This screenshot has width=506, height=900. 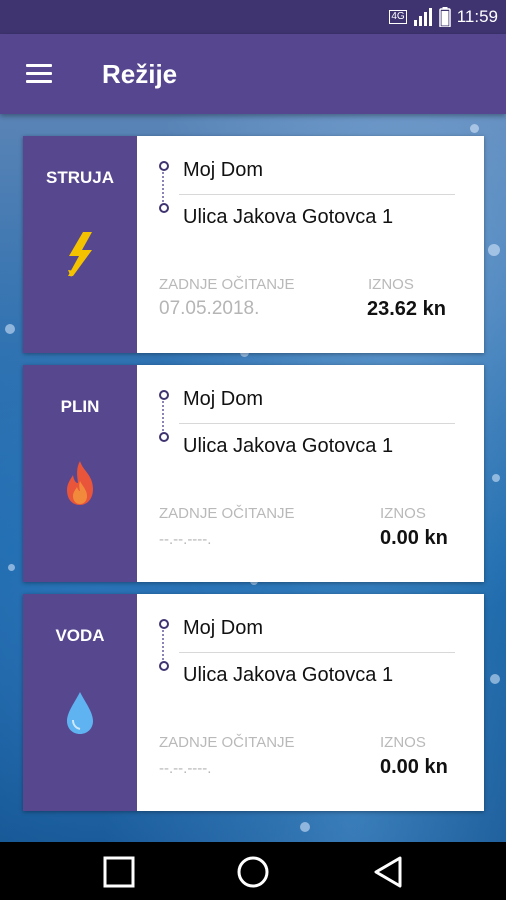 What do you see at coordinates (80, 483) in the screenshot?
I see `fire-icon` at bounding box center [80, 483].